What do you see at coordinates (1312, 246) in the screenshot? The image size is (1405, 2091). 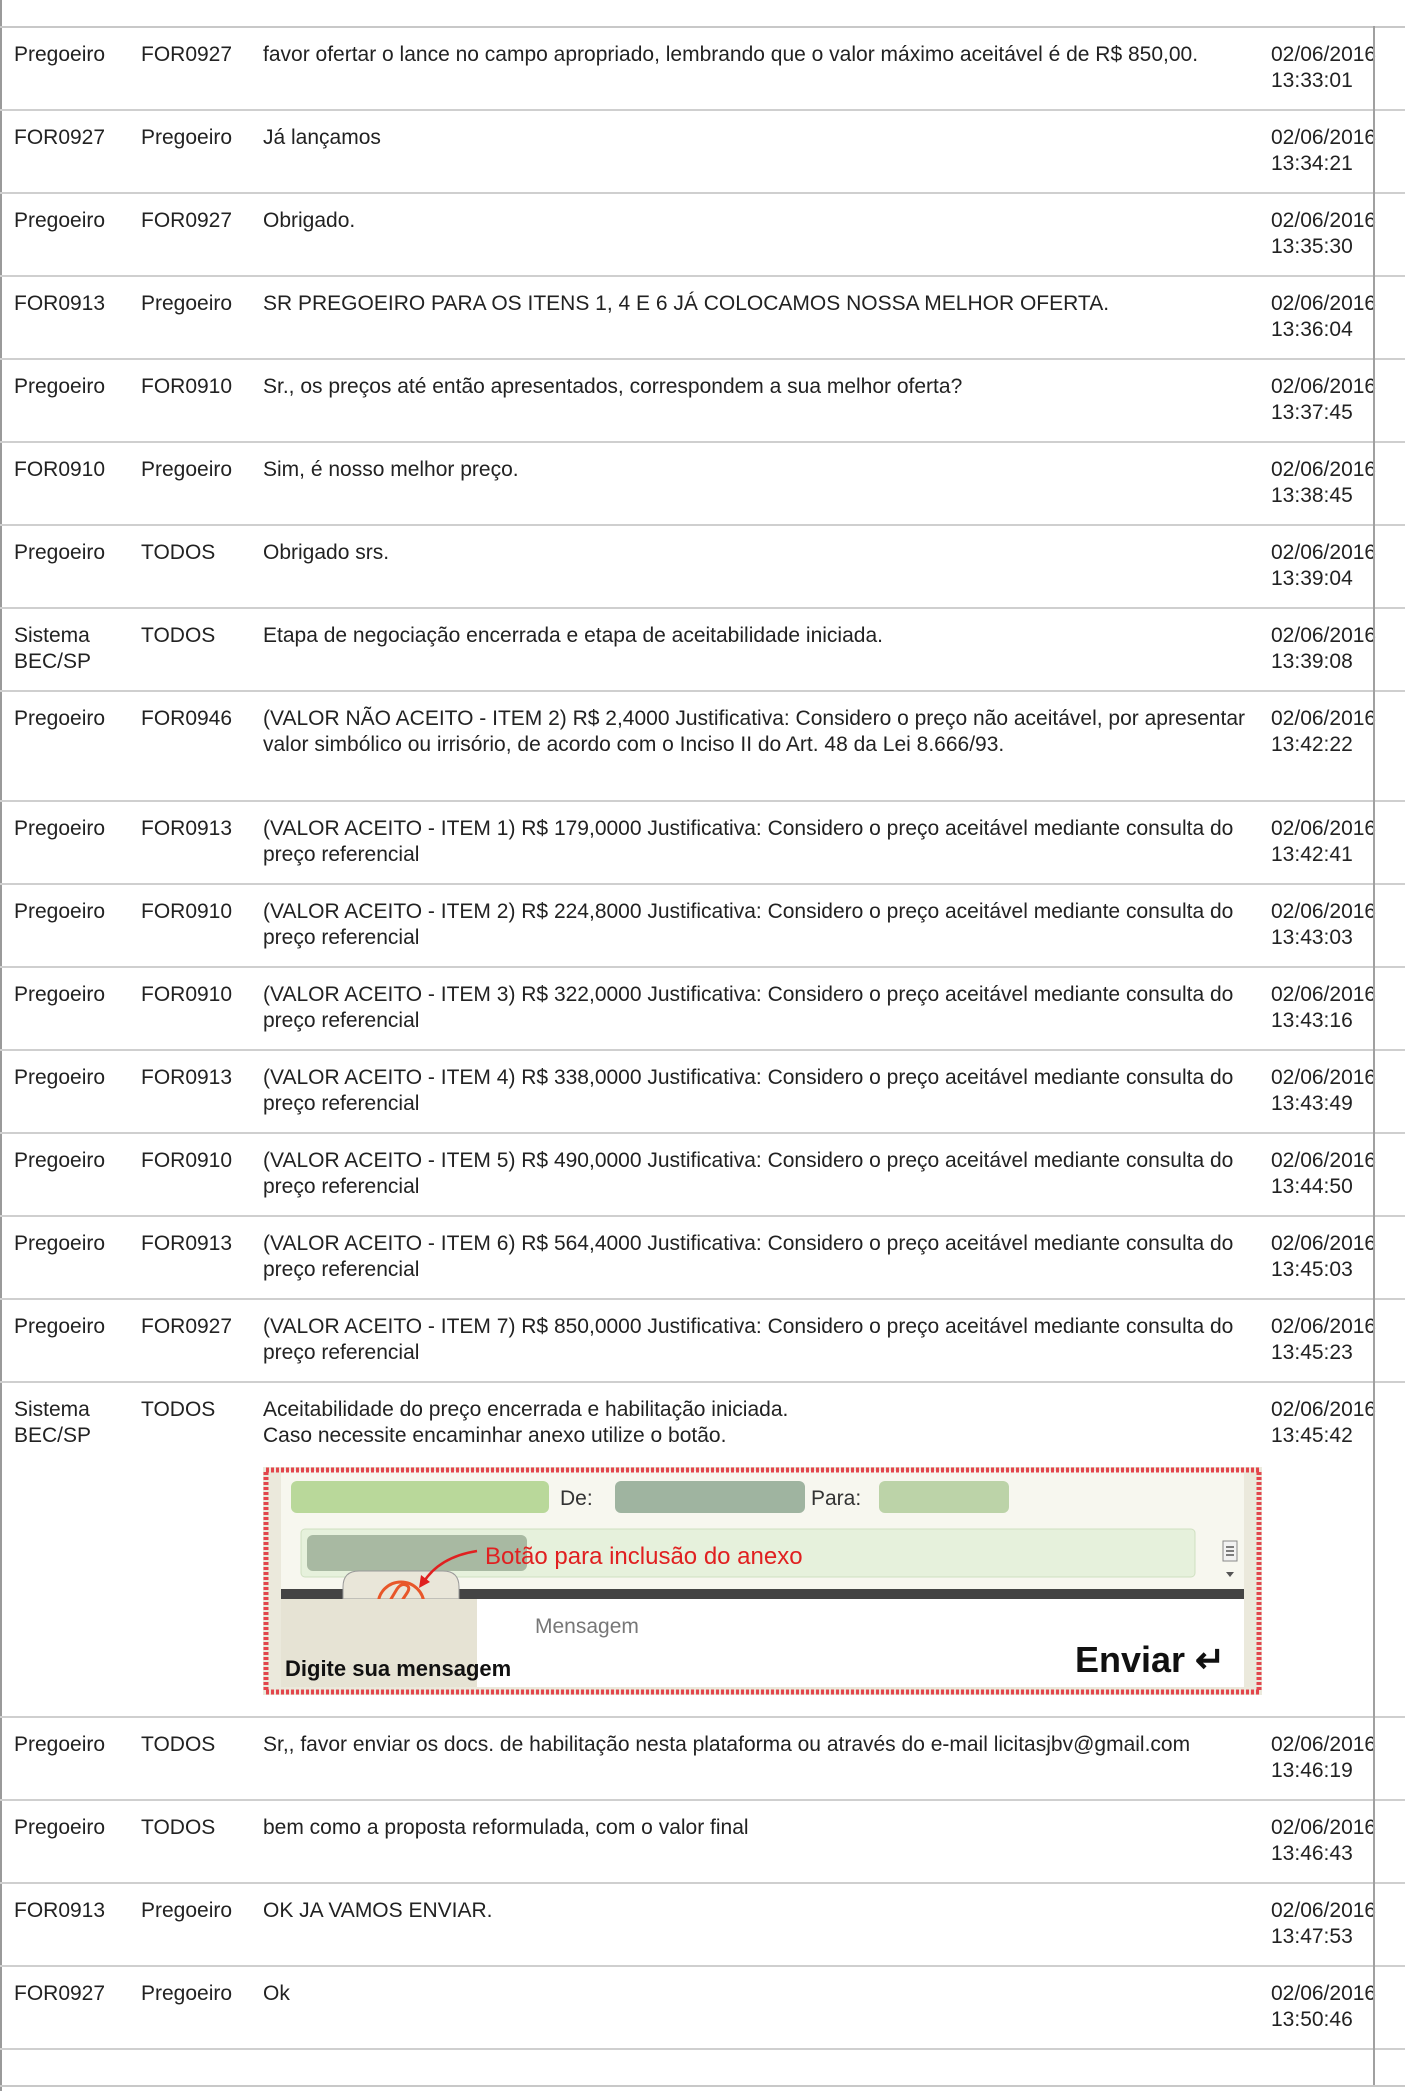 I see `message-time: 13:35:30` at bounding box center [1312, 246].